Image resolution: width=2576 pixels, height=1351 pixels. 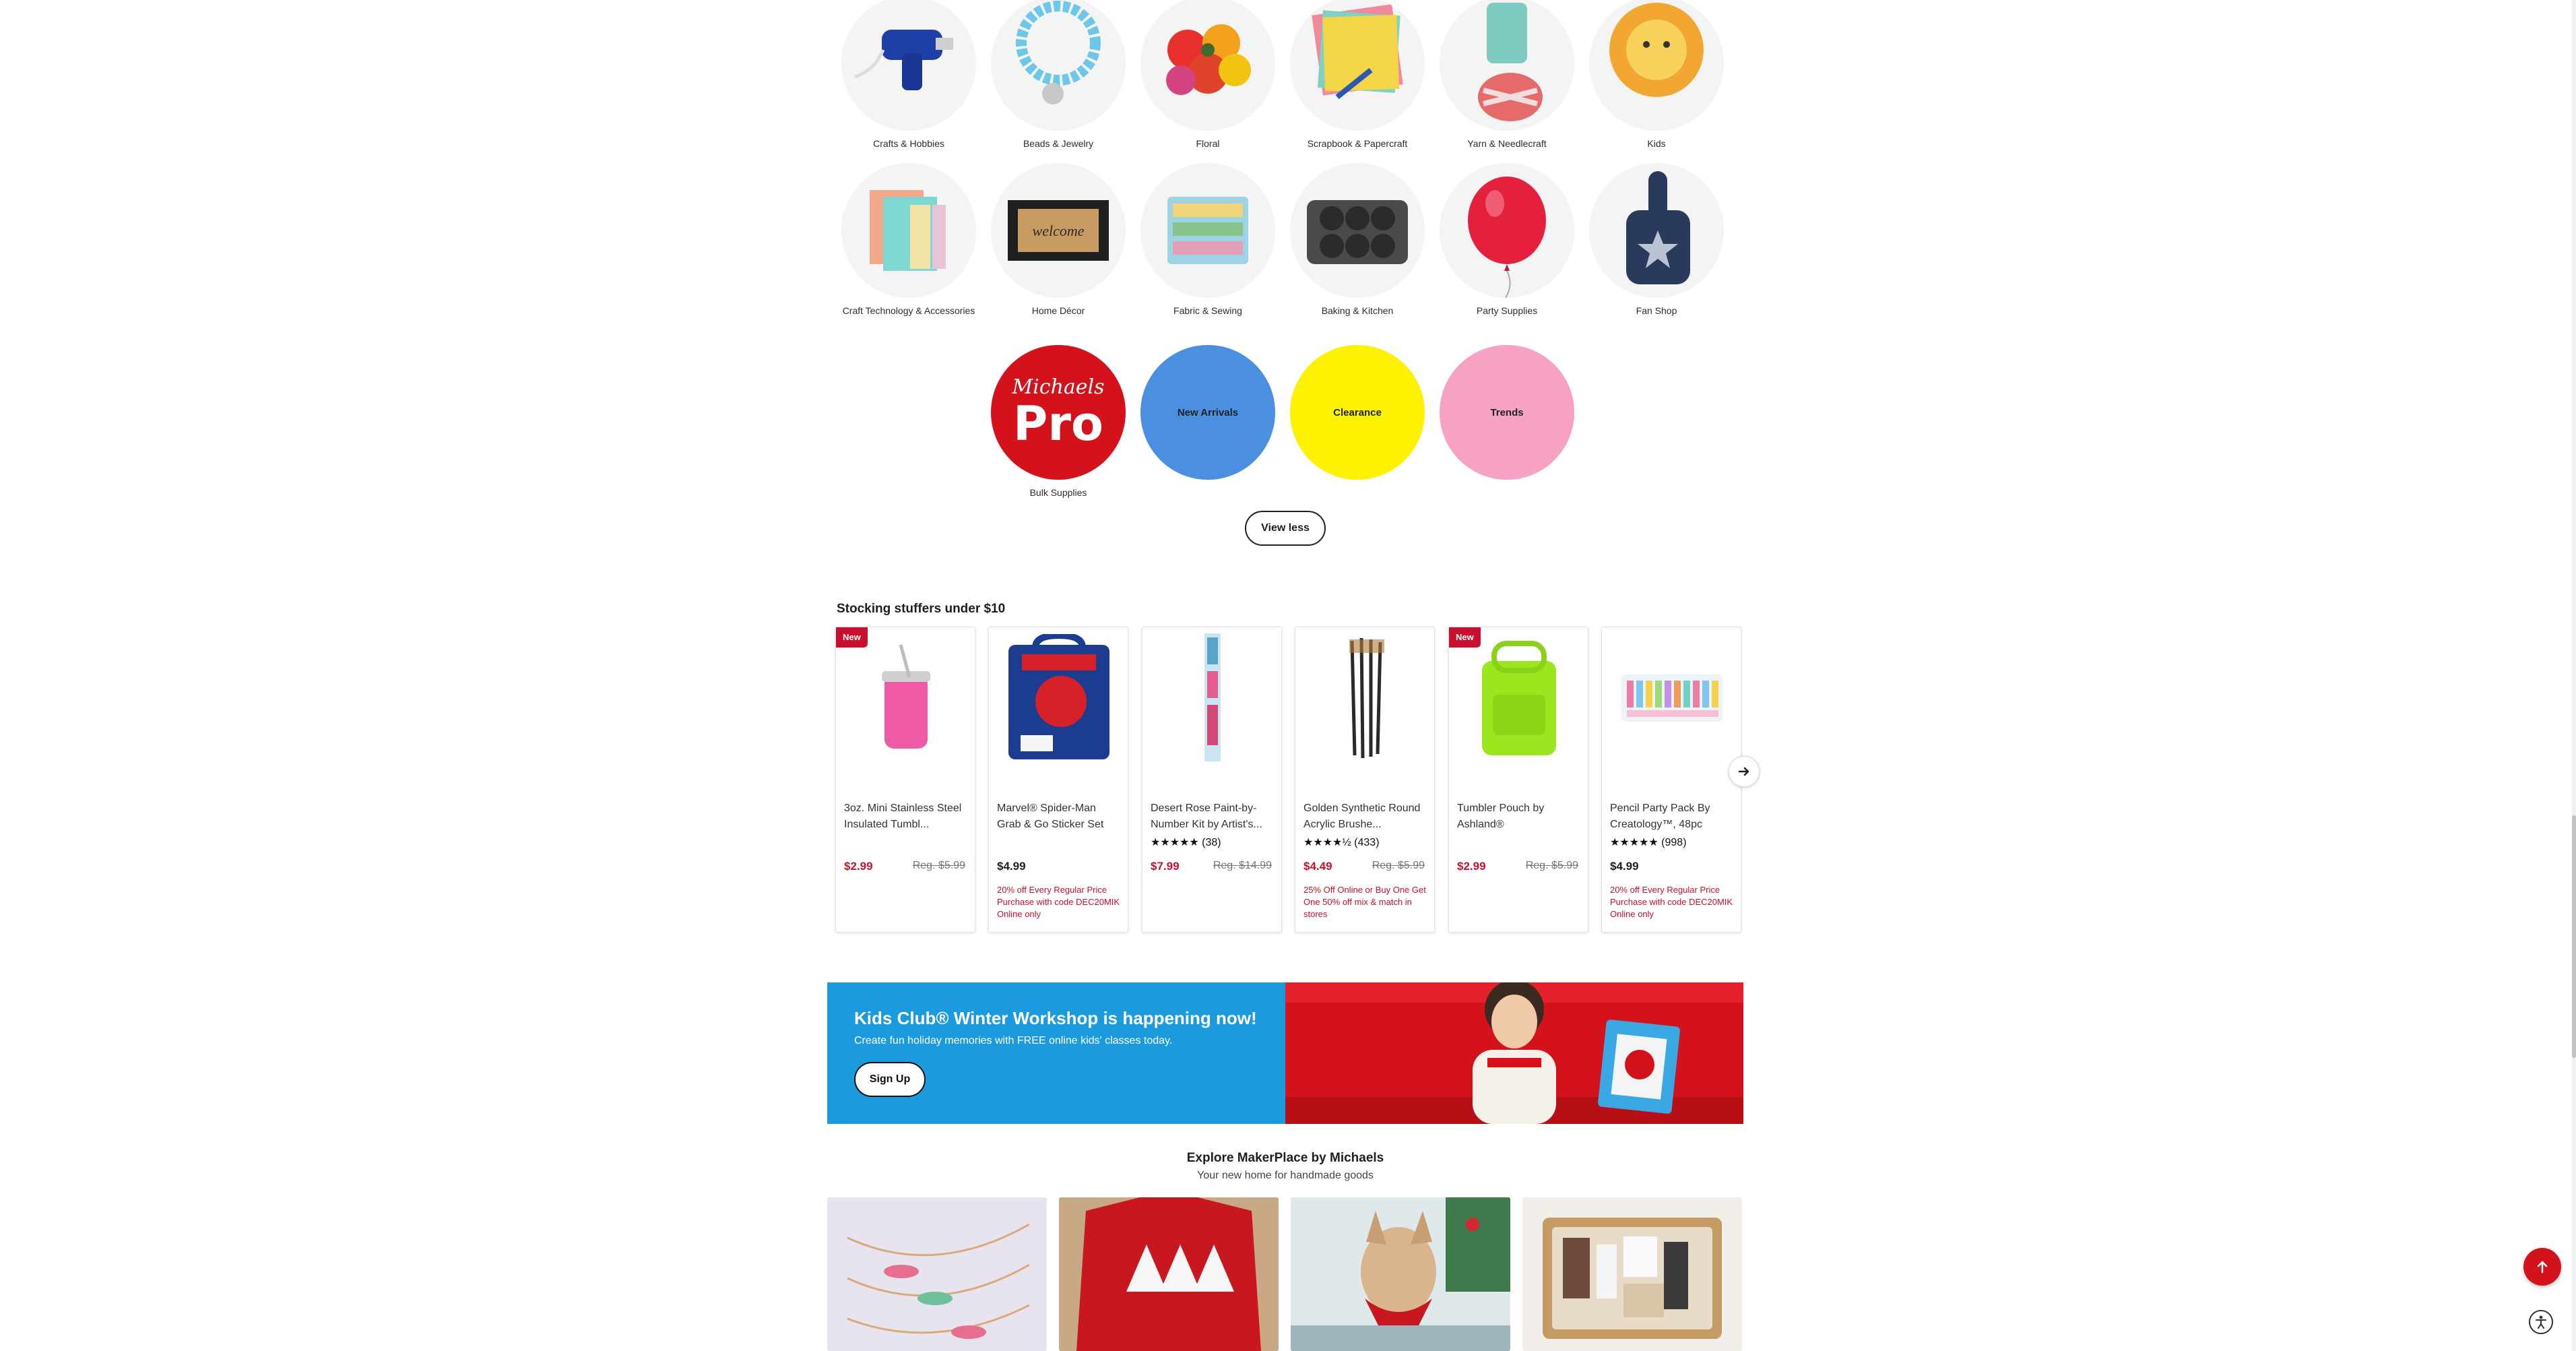 What do you see at coordinates (1058, 310) in the screenshot?
I see `category-label: Home Décor` at bounding box center [1058, 310].